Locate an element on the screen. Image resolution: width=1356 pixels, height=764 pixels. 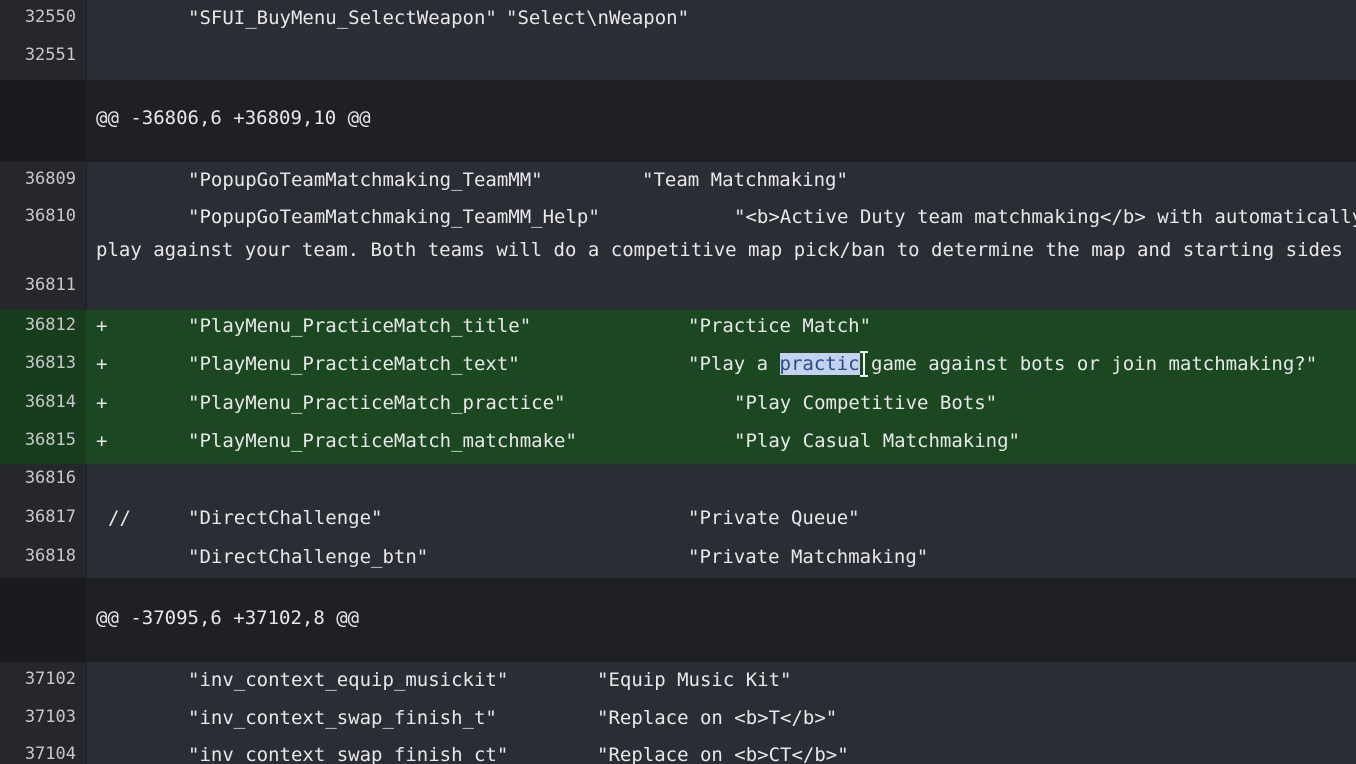
string-key: "SFUI_BuyMenu_SelectWeapon" is located at coordinates (342, 18).